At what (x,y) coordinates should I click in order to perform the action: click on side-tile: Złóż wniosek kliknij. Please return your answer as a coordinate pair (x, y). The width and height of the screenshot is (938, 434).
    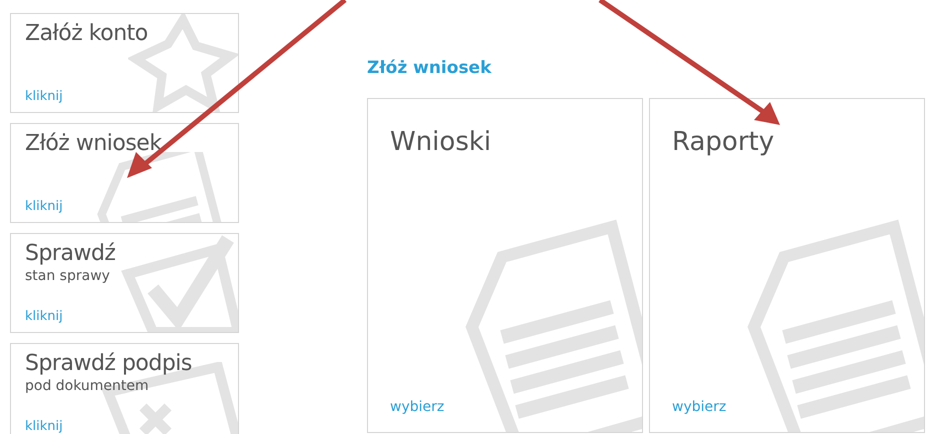
    Looking at the image, I should click on (124, 173).